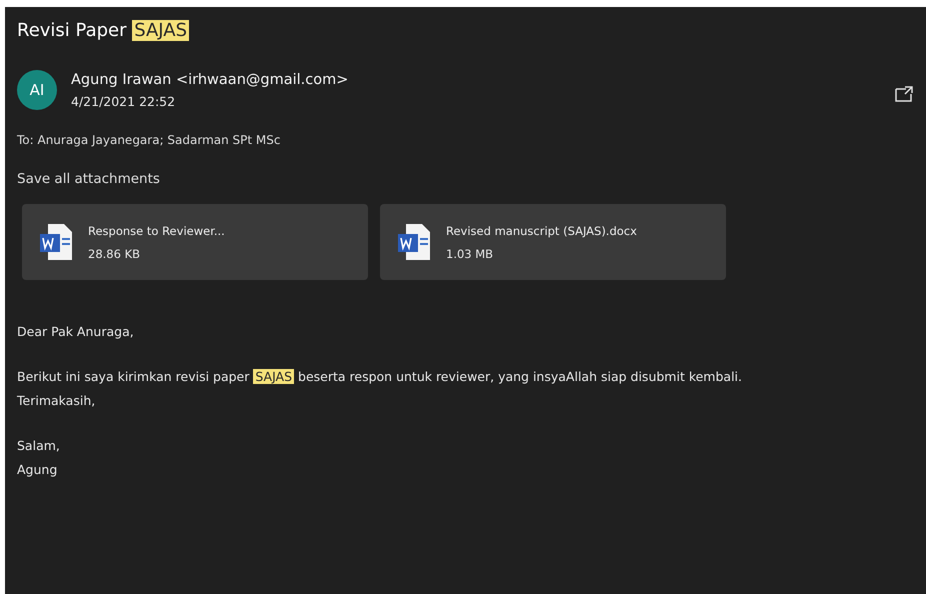 Image resolution: width=926 pixels, height=594 pixels. Describe the element at coordinates (39, 446) in the screenshot. I see `body-text: Salam,` at that location.